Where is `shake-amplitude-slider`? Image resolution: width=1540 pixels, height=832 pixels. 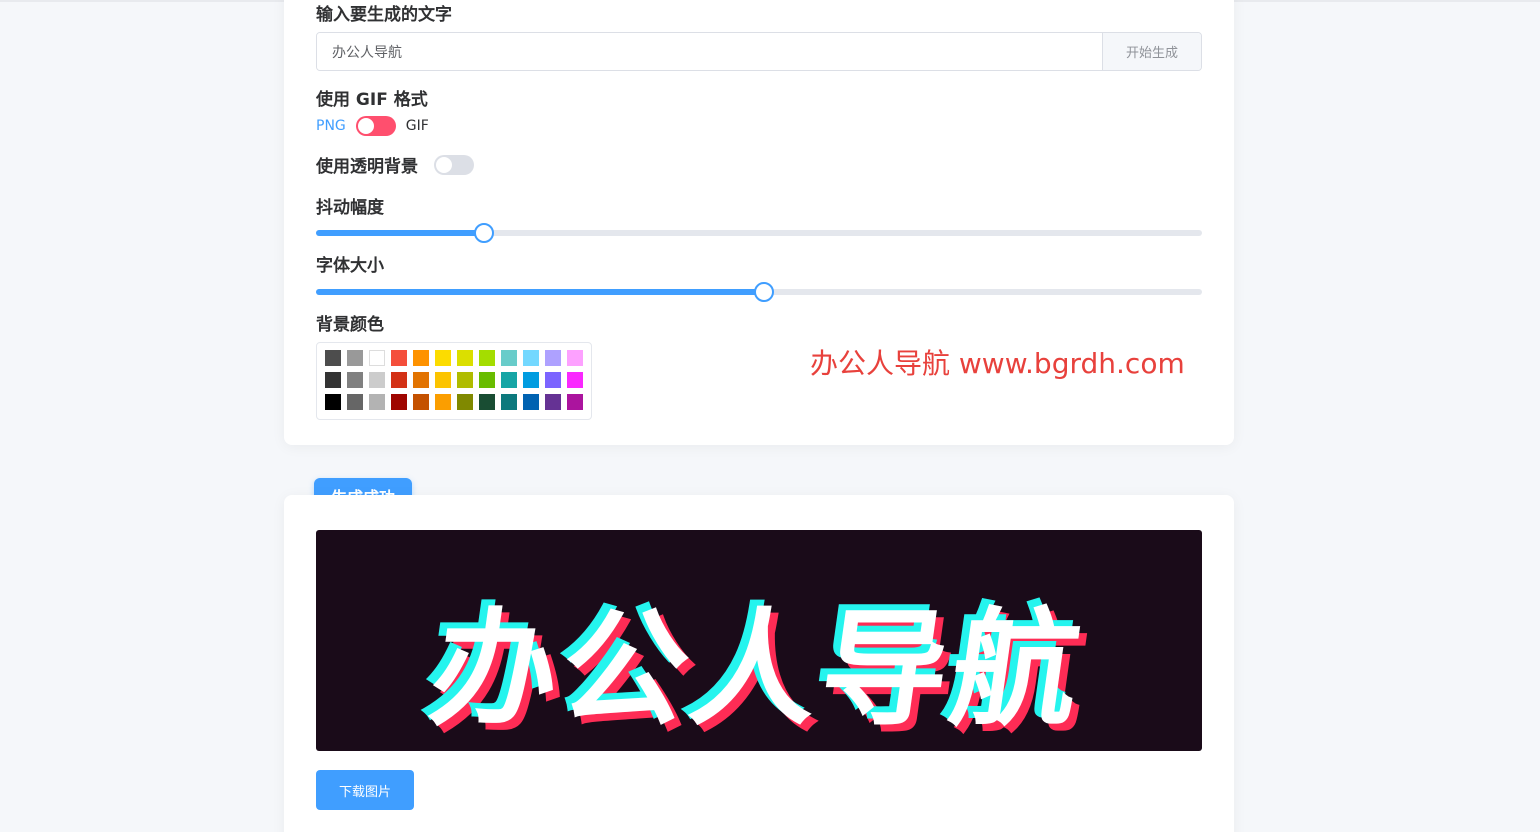
shake-amplitude-slider is located at coordinates (759, 233).